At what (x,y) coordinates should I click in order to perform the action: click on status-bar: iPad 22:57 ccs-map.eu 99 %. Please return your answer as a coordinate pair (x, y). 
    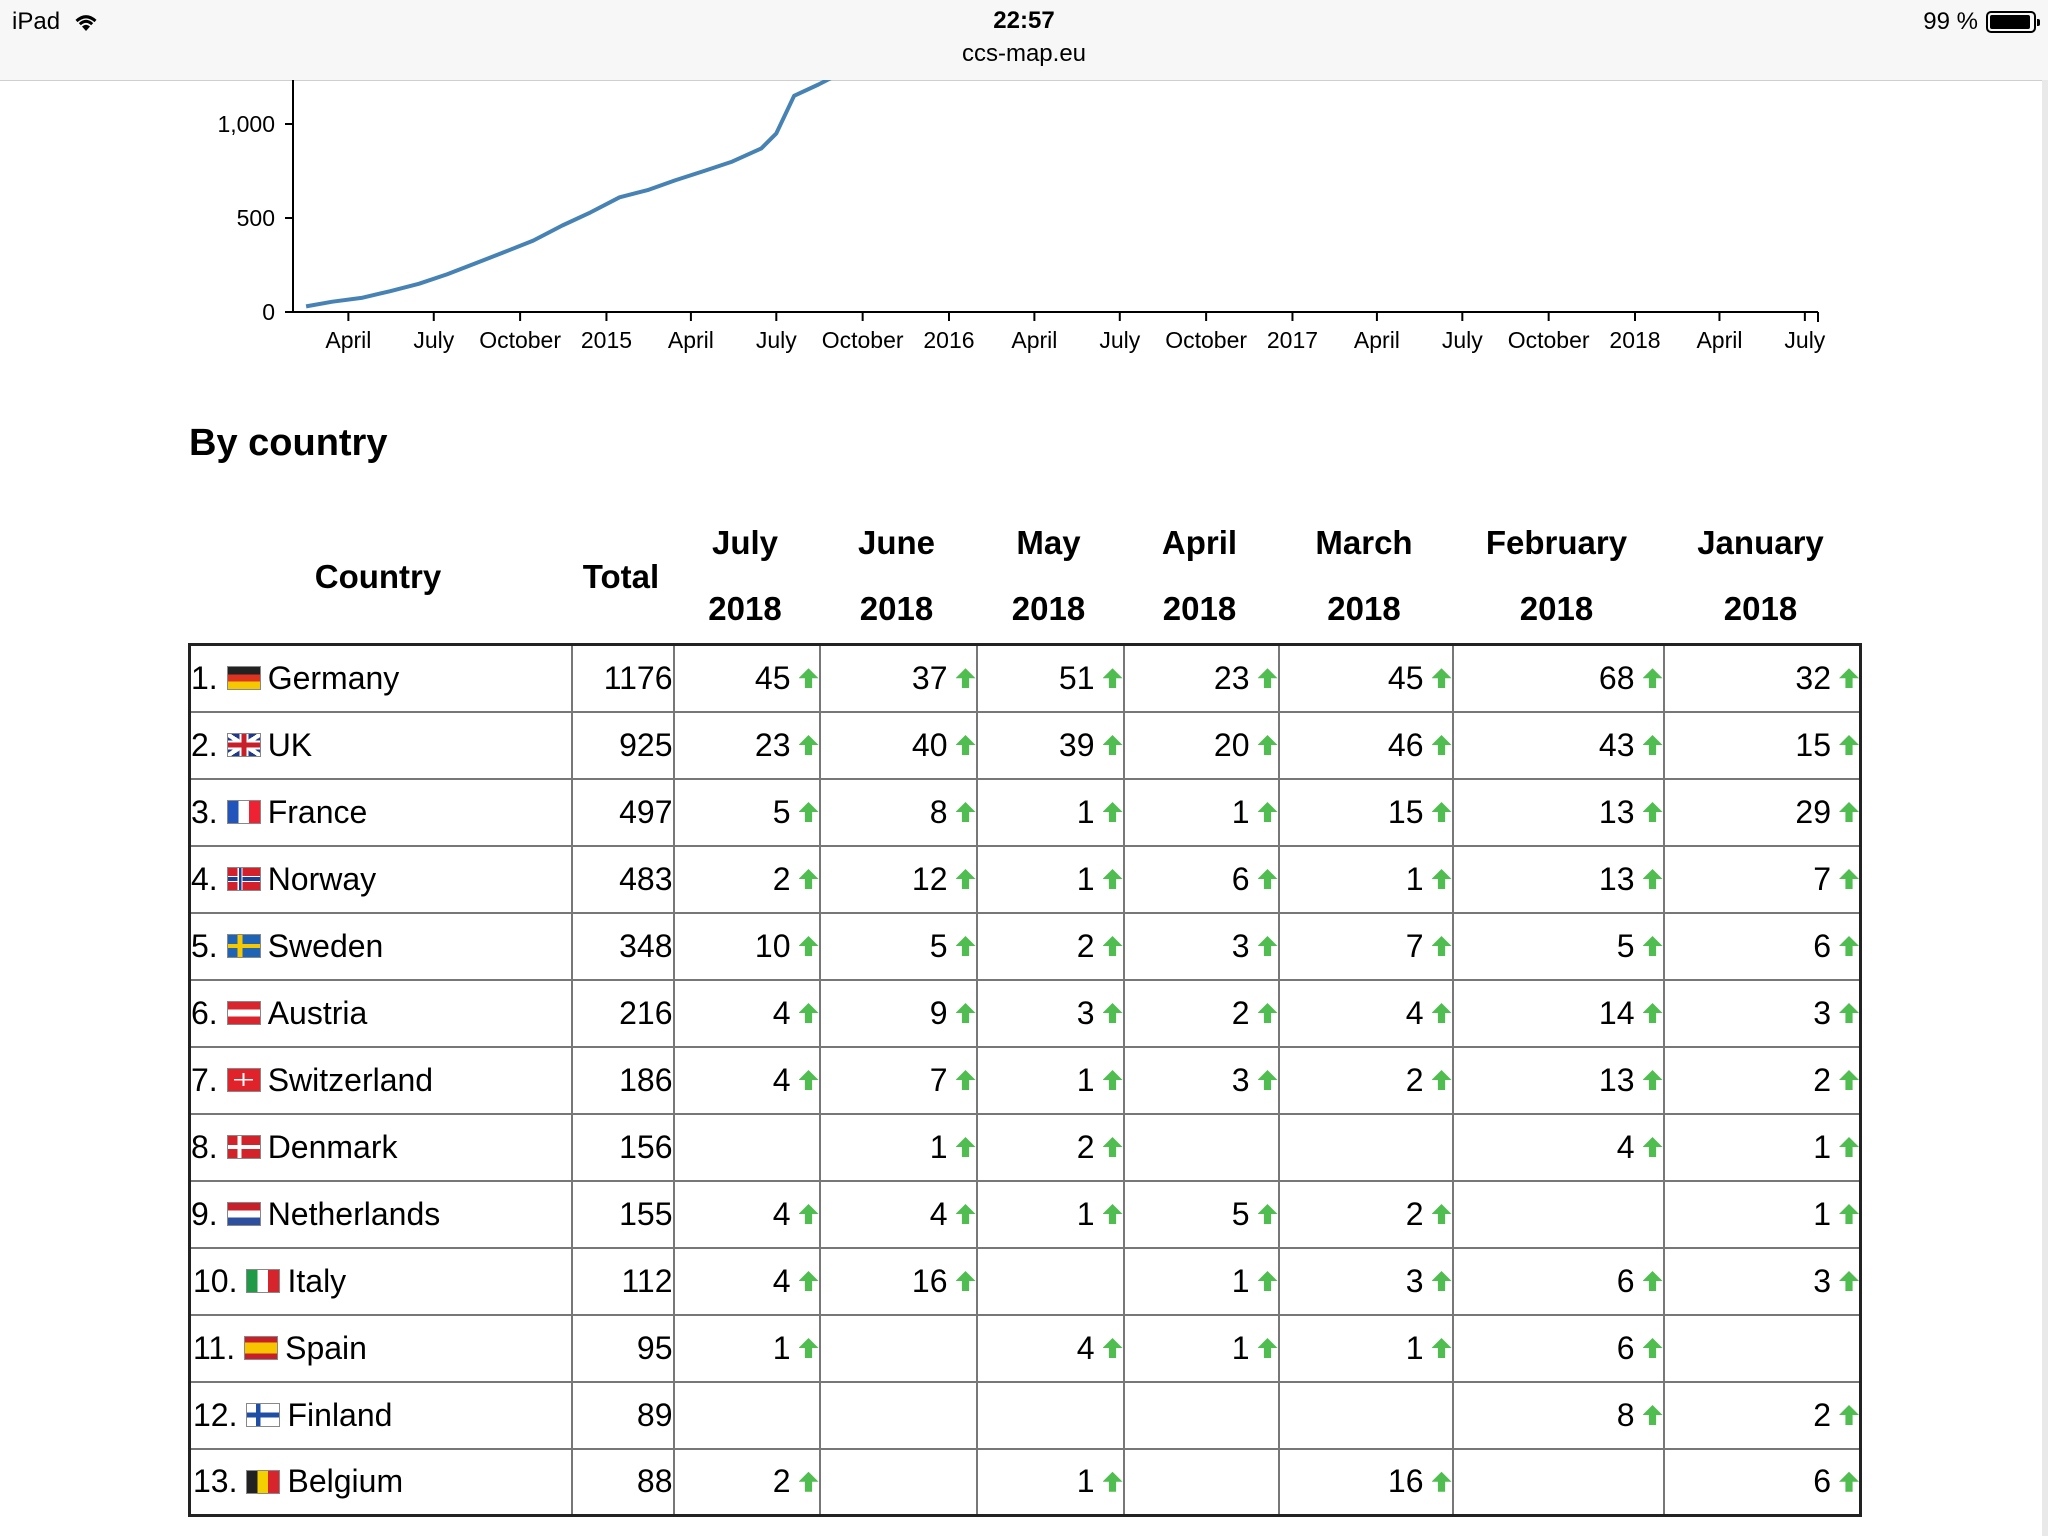
    Looking at the image, I should click on (1024, 40).